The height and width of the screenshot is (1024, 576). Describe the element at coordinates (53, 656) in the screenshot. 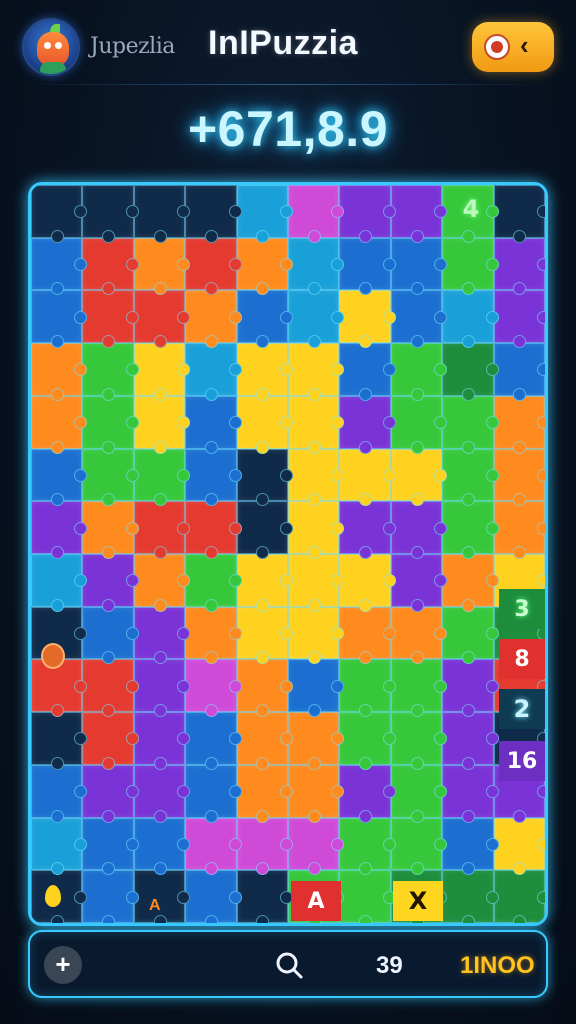

I see `lock-icon` at that location.